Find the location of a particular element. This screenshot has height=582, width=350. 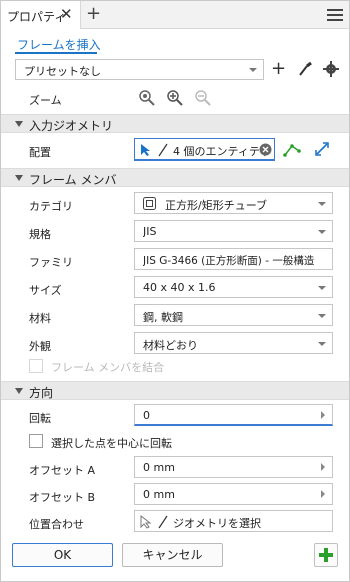

section-title: 入力ジオメトリ is located at coordinates (71, 126).